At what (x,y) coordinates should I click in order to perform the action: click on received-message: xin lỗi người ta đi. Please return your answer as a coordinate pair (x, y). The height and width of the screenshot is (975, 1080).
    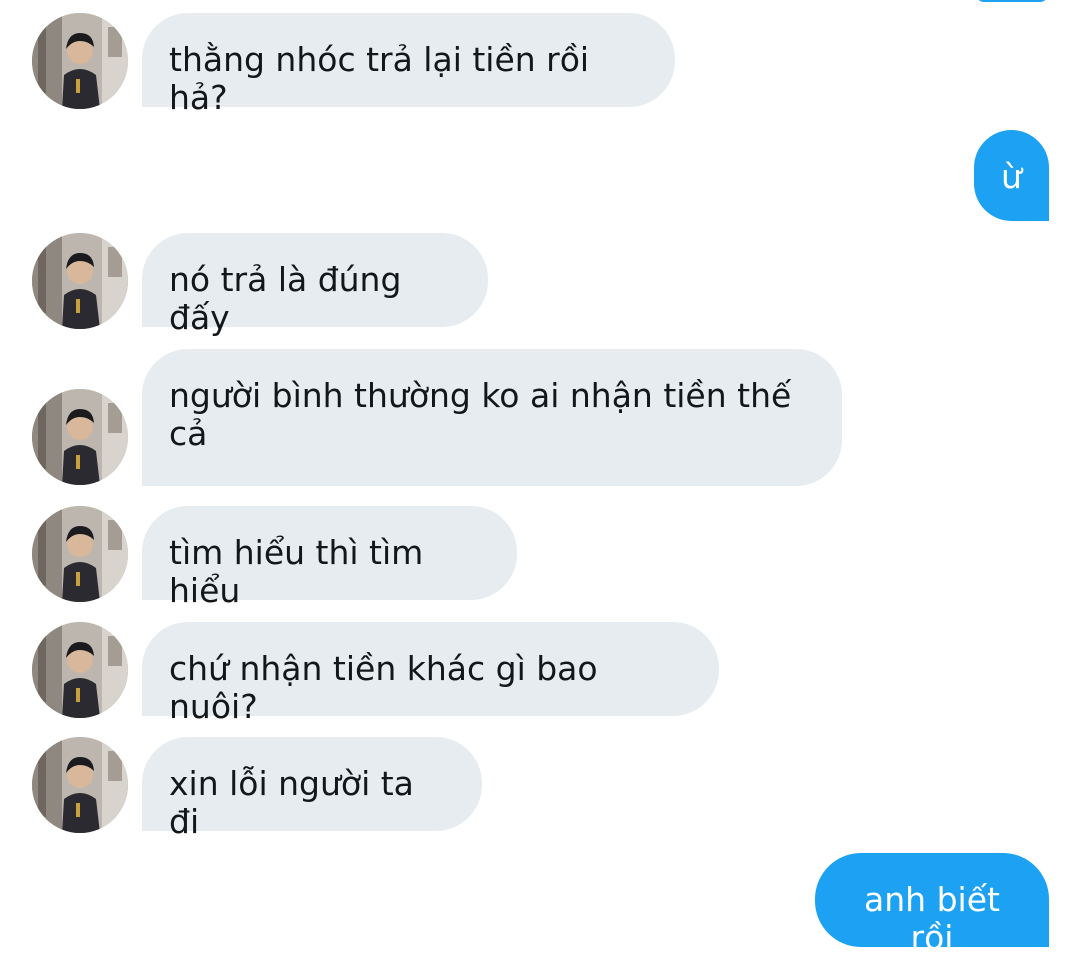
    Looking at the image, I should click on (312, 789).